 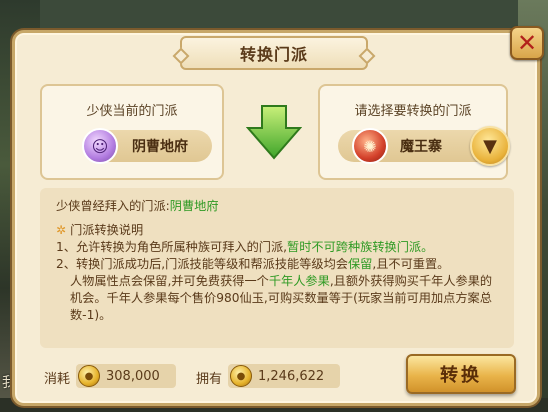 I want to click on rule-3-text: 人物属性点会保留,并可免费获得一个, so click(x=169, y=281).